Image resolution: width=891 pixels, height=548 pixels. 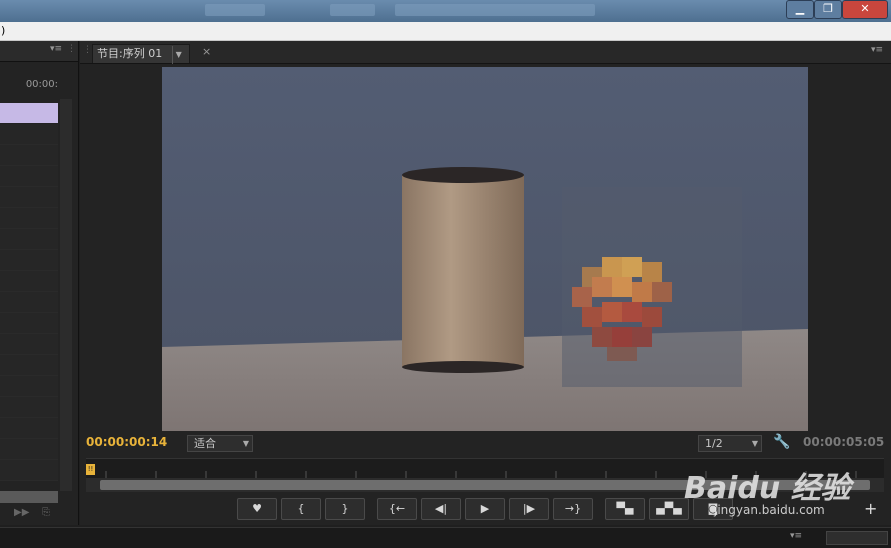 I want to click on step-back-button: ◀|, so click(x=441, y=509).